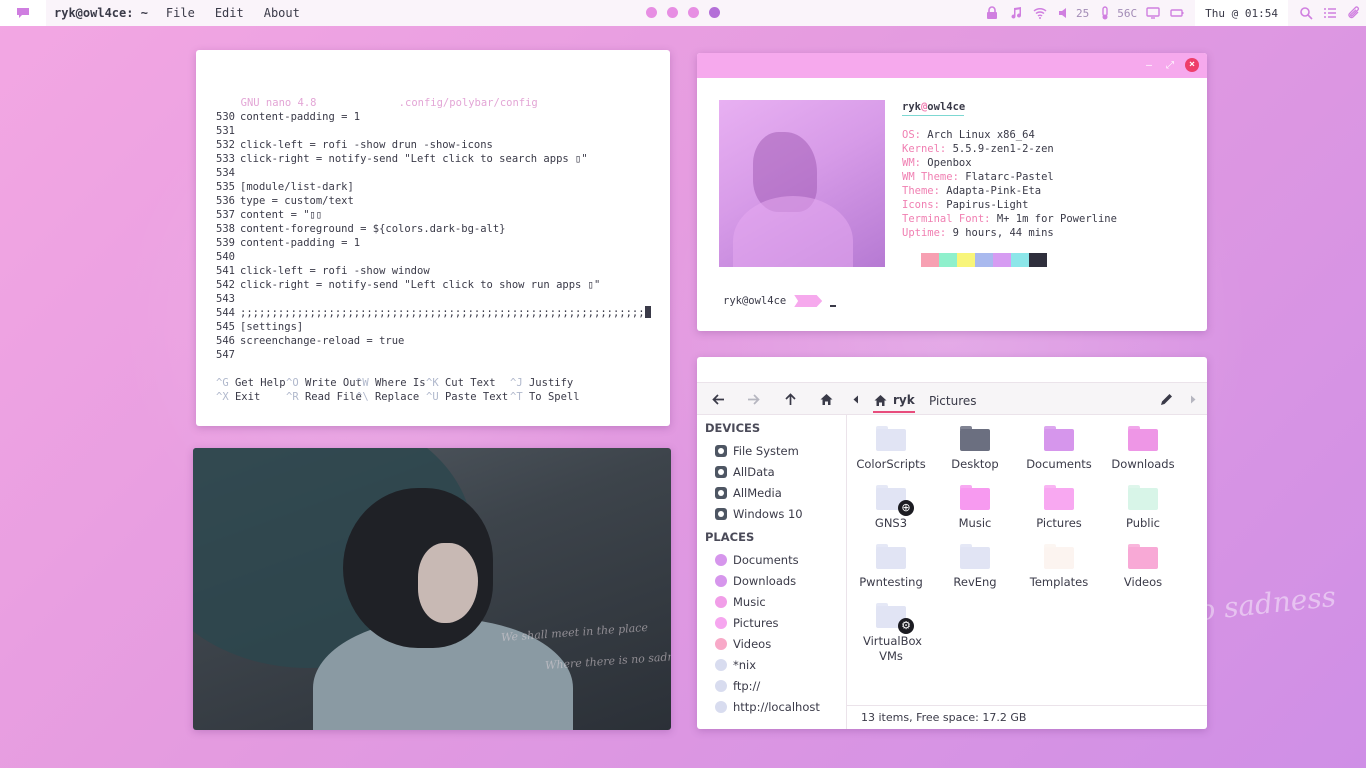 The image size is (1366, 768). What do you see at coordinates (1059, 449) in the screenshot?
I see `folder-item: Documents` at bounding box center [1059, 449].